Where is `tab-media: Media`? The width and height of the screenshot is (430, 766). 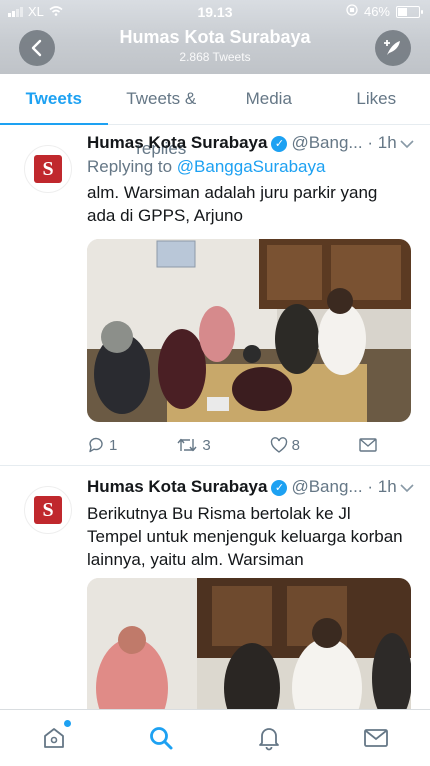 tab-media: Media is located at coordinates (269, 99).